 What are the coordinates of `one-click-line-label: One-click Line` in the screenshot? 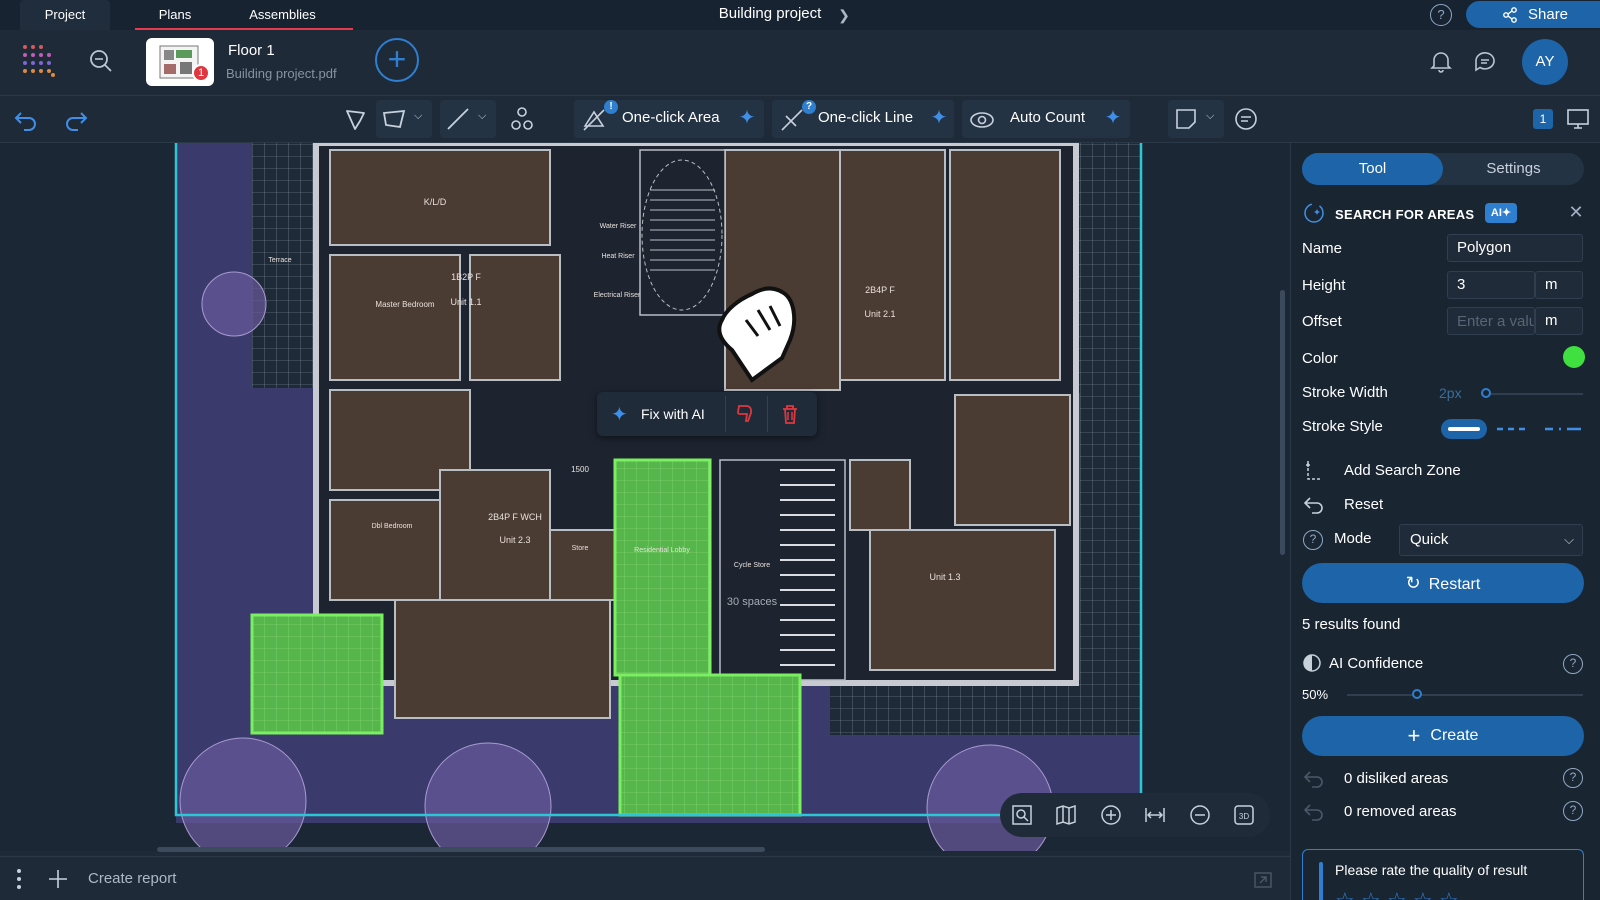 It's located at (866, 117).